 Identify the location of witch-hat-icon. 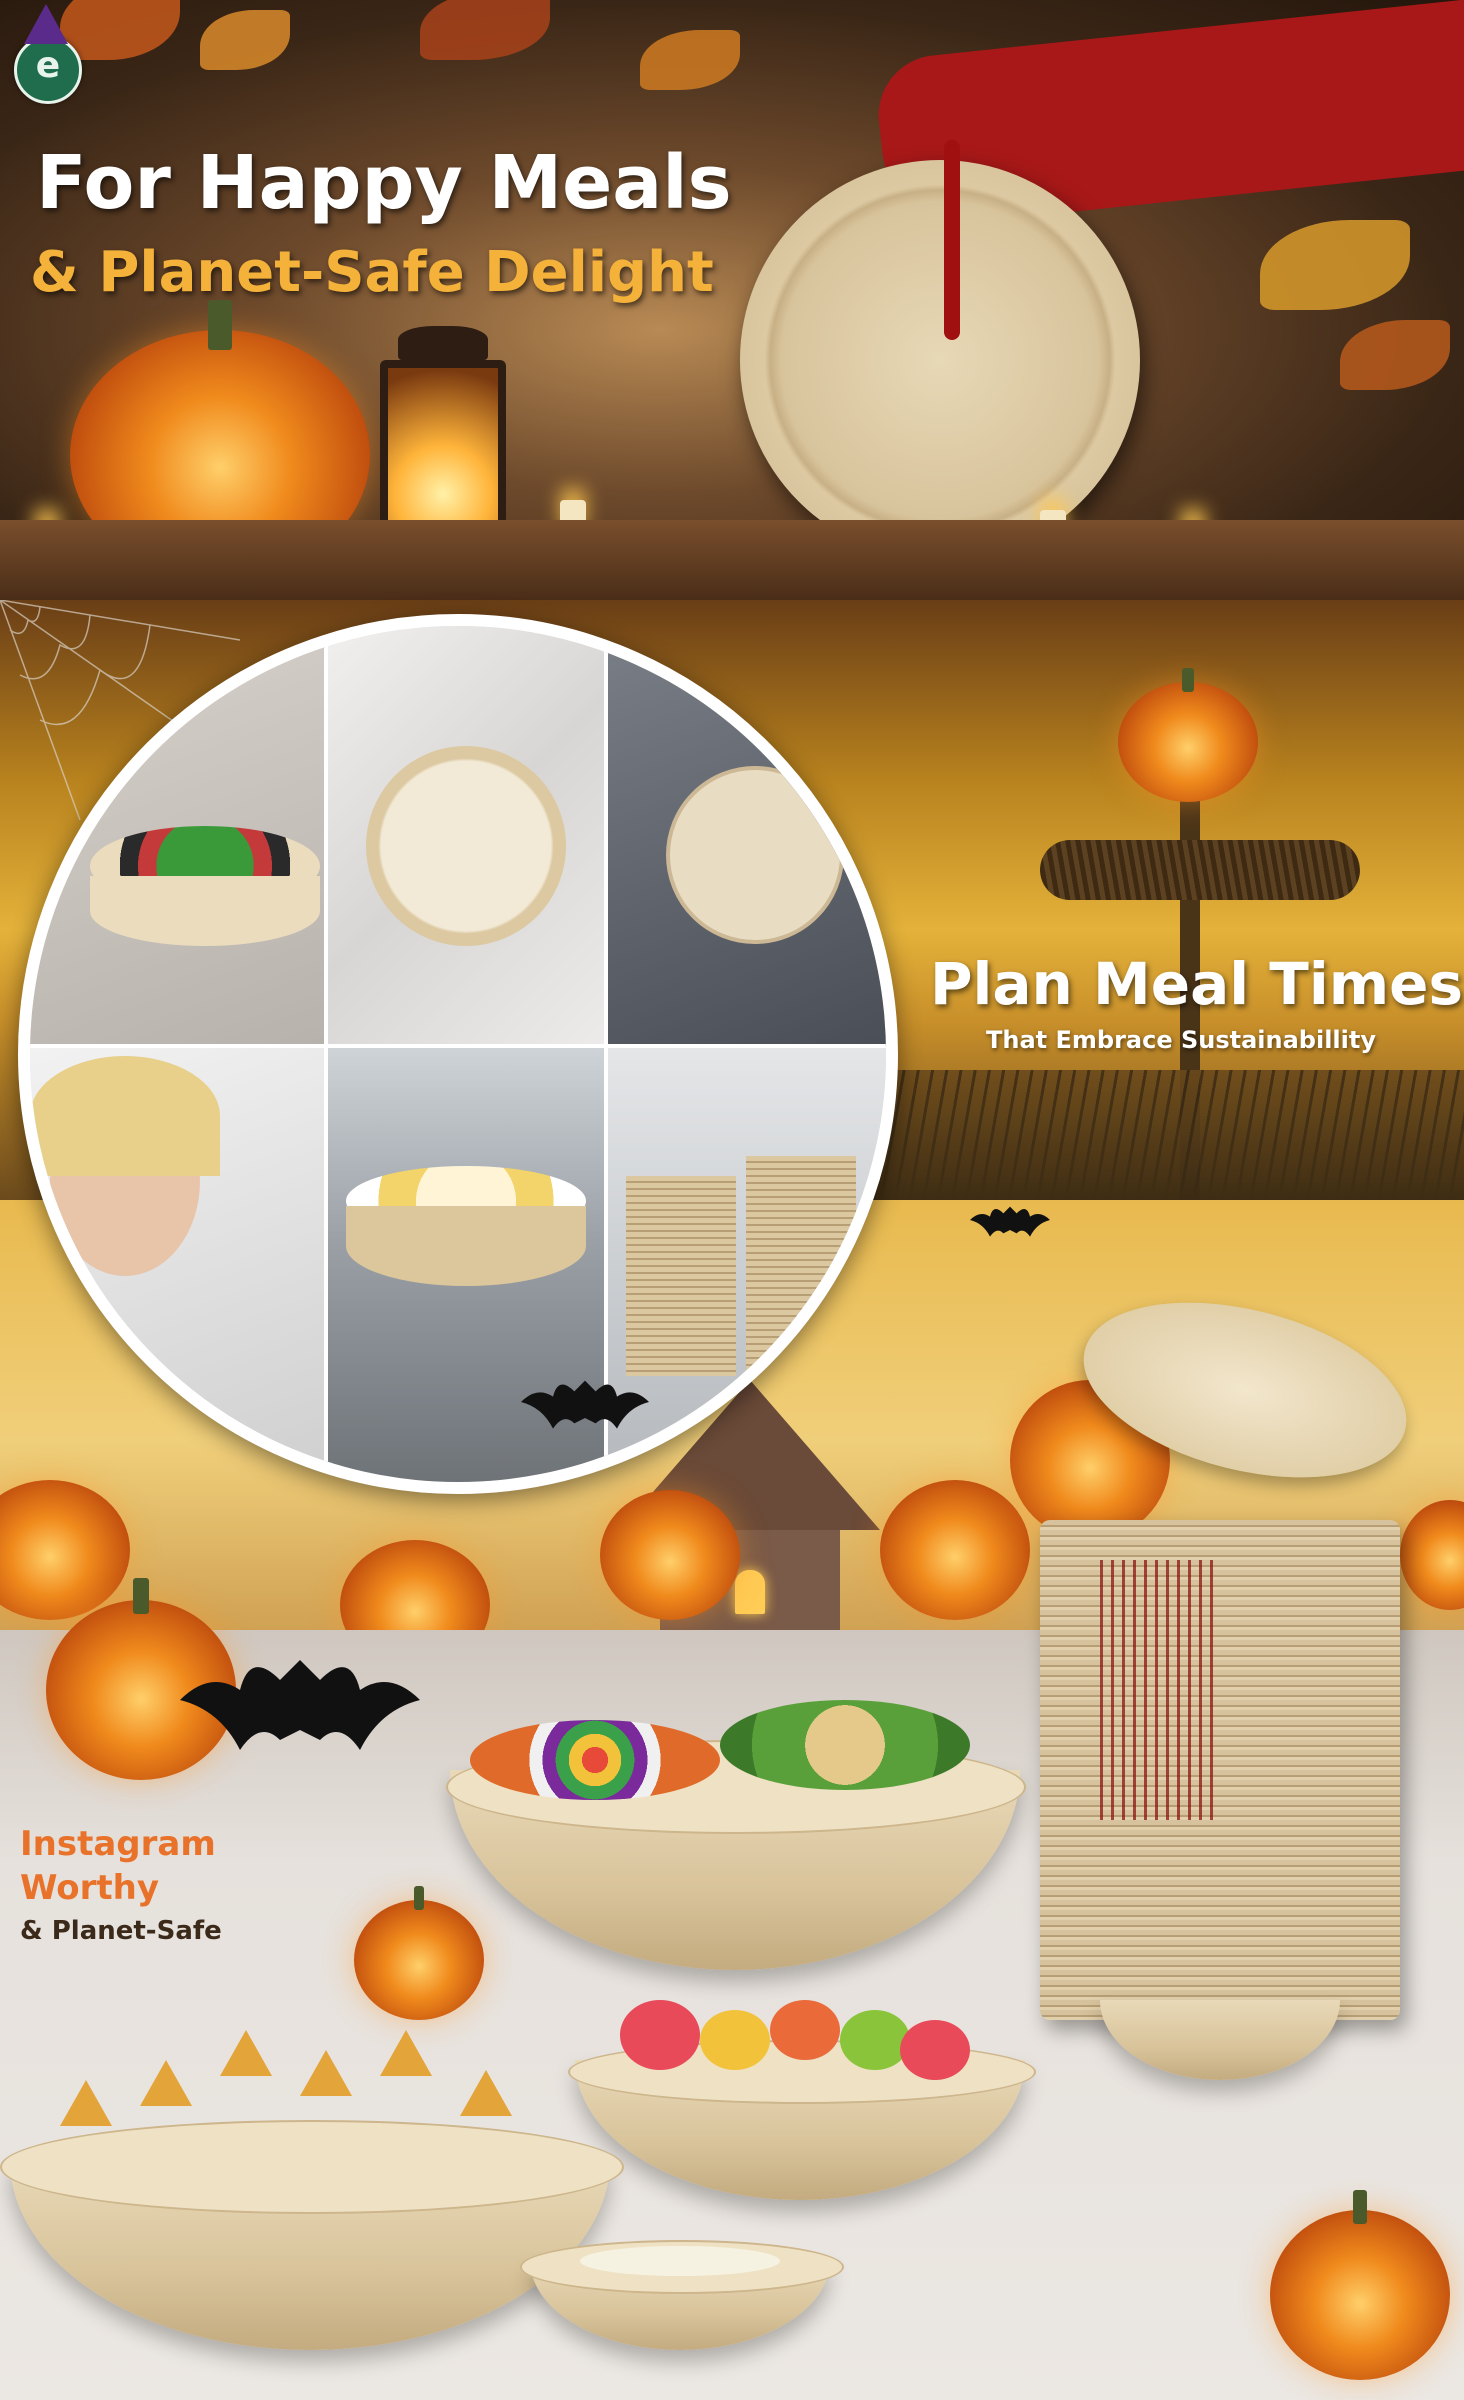
(46, 24).